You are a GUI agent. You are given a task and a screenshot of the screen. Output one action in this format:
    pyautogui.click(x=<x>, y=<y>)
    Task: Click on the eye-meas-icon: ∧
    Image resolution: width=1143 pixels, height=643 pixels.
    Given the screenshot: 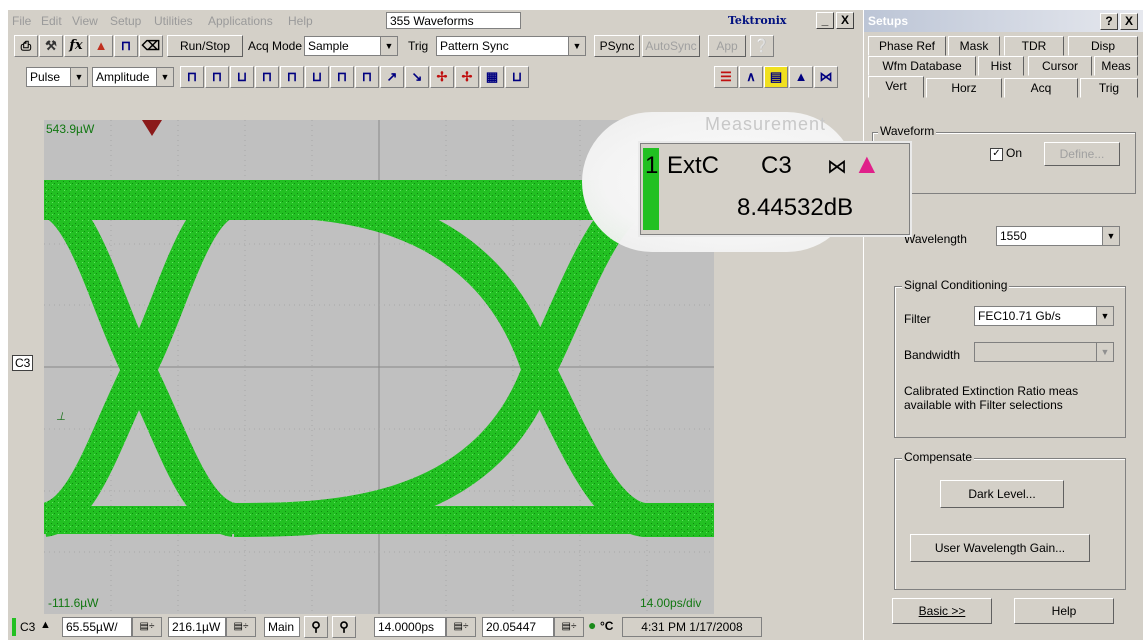 What is the action you would take?
    pyautogui.click(x=751, y=77)
    